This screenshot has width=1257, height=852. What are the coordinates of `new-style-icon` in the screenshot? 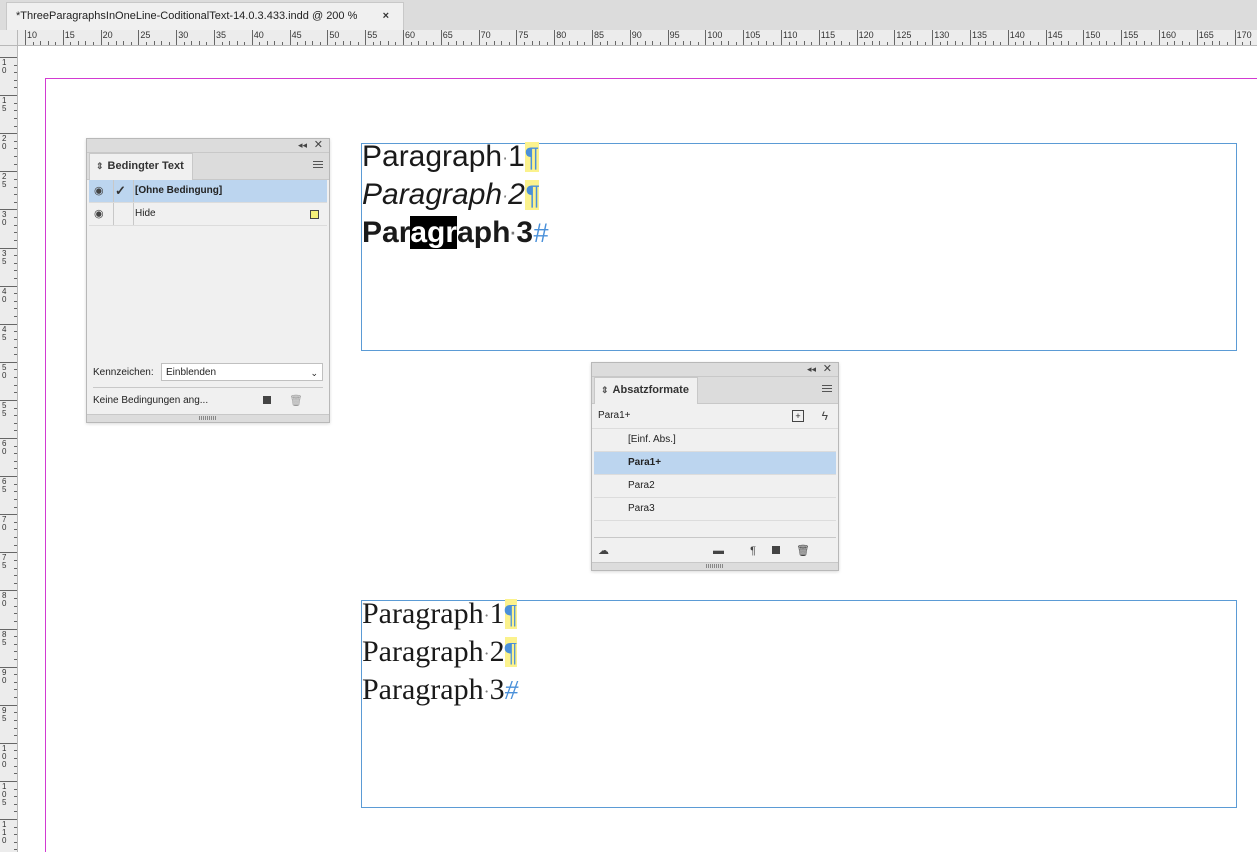 It's located at (776, 550).